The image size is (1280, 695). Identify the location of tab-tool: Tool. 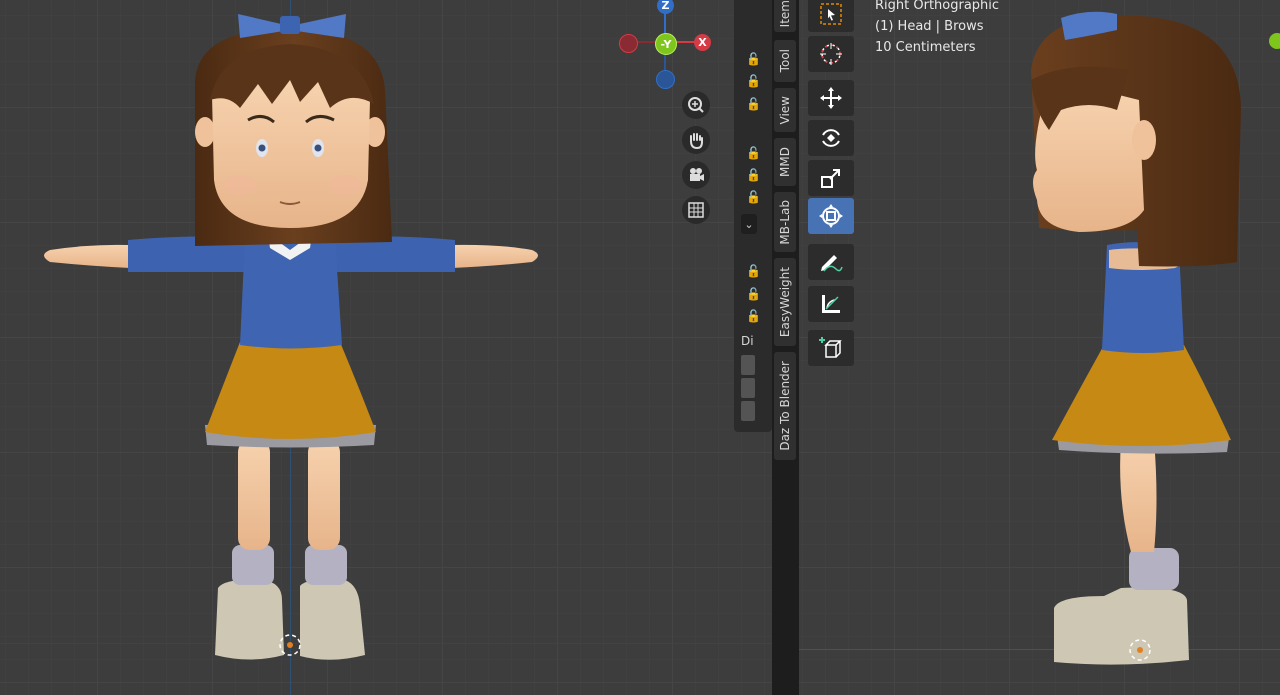
(785, 61).